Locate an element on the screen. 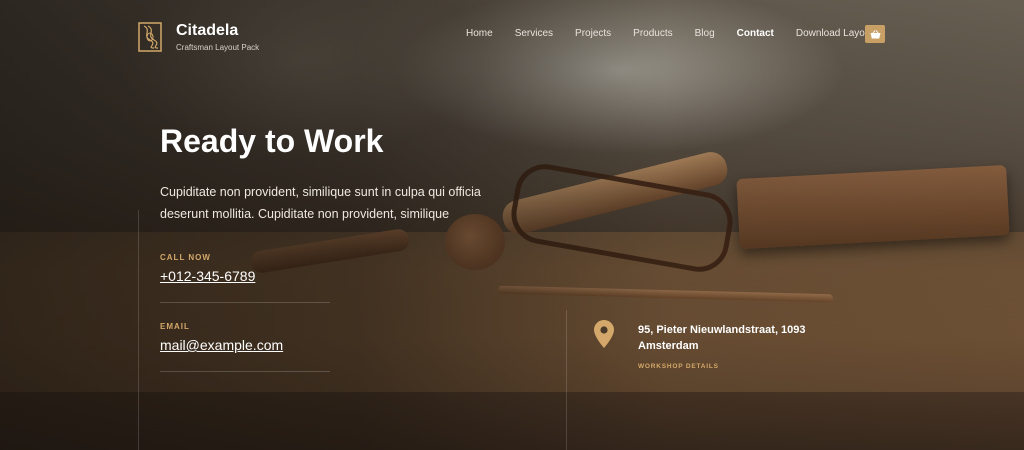  hero-title: Ready to Work is located at coordinates (272, 141).